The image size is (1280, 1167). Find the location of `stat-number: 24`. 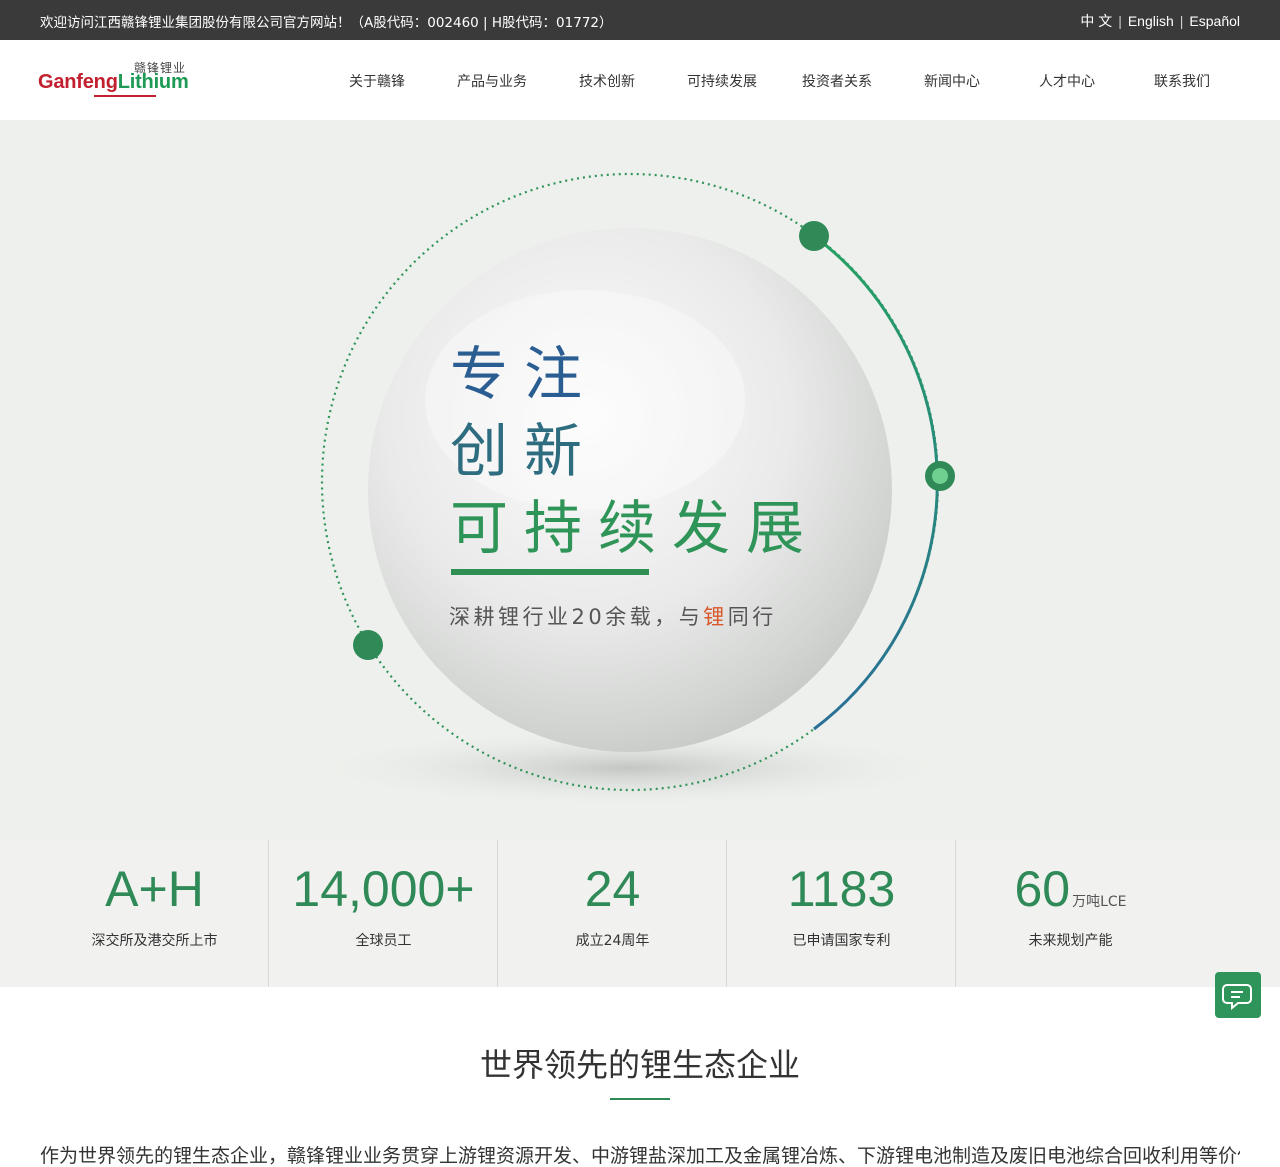

stat-number: 24 is located at coordinates (612, 889).